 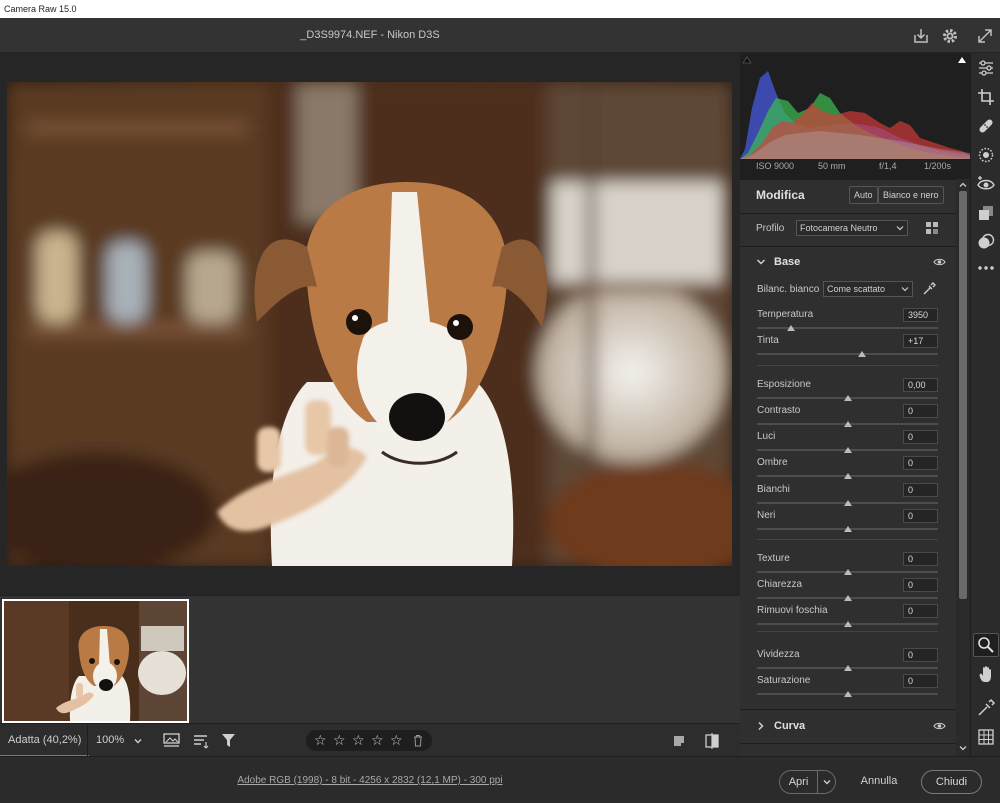 I want to click on zoom-icon, so click(x=986, y=645).